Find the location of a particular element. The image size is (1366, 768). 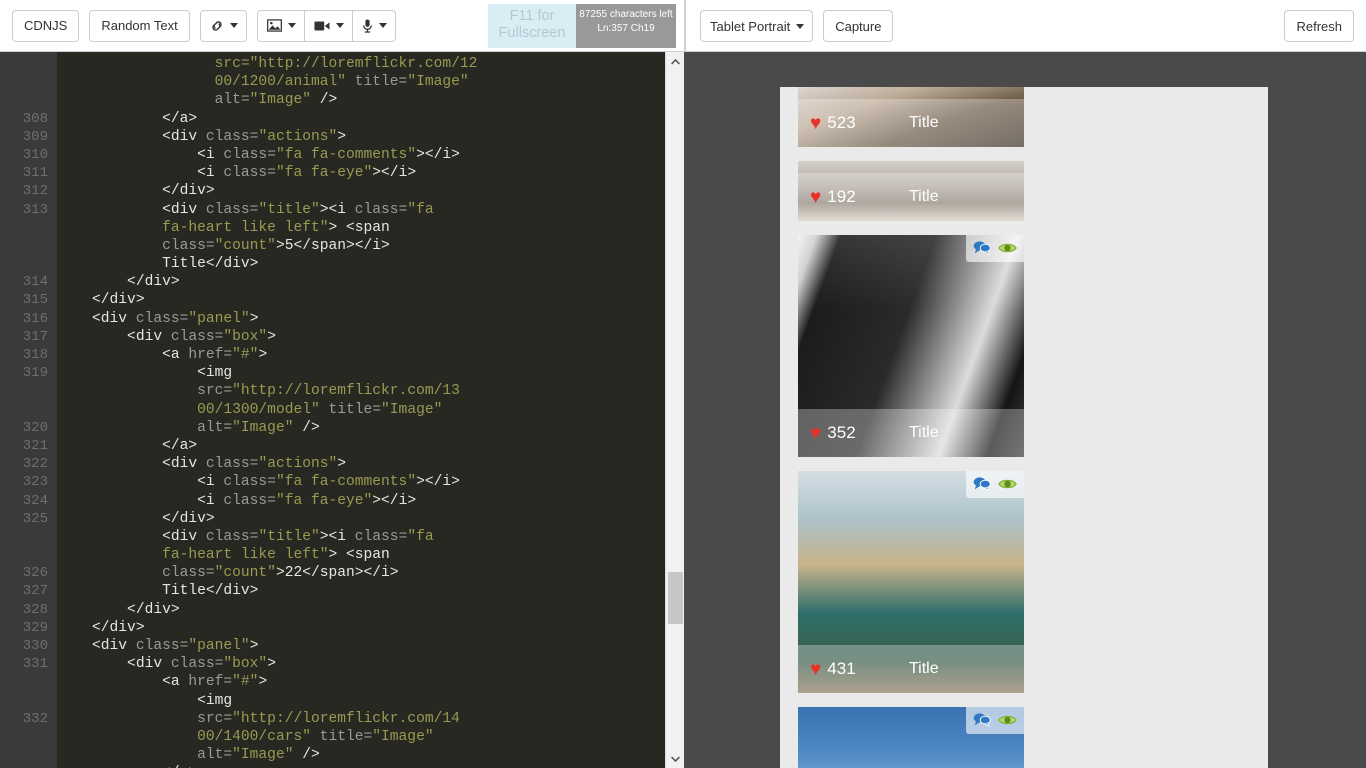

line-number: 317 is located at coordinates (35, 336).